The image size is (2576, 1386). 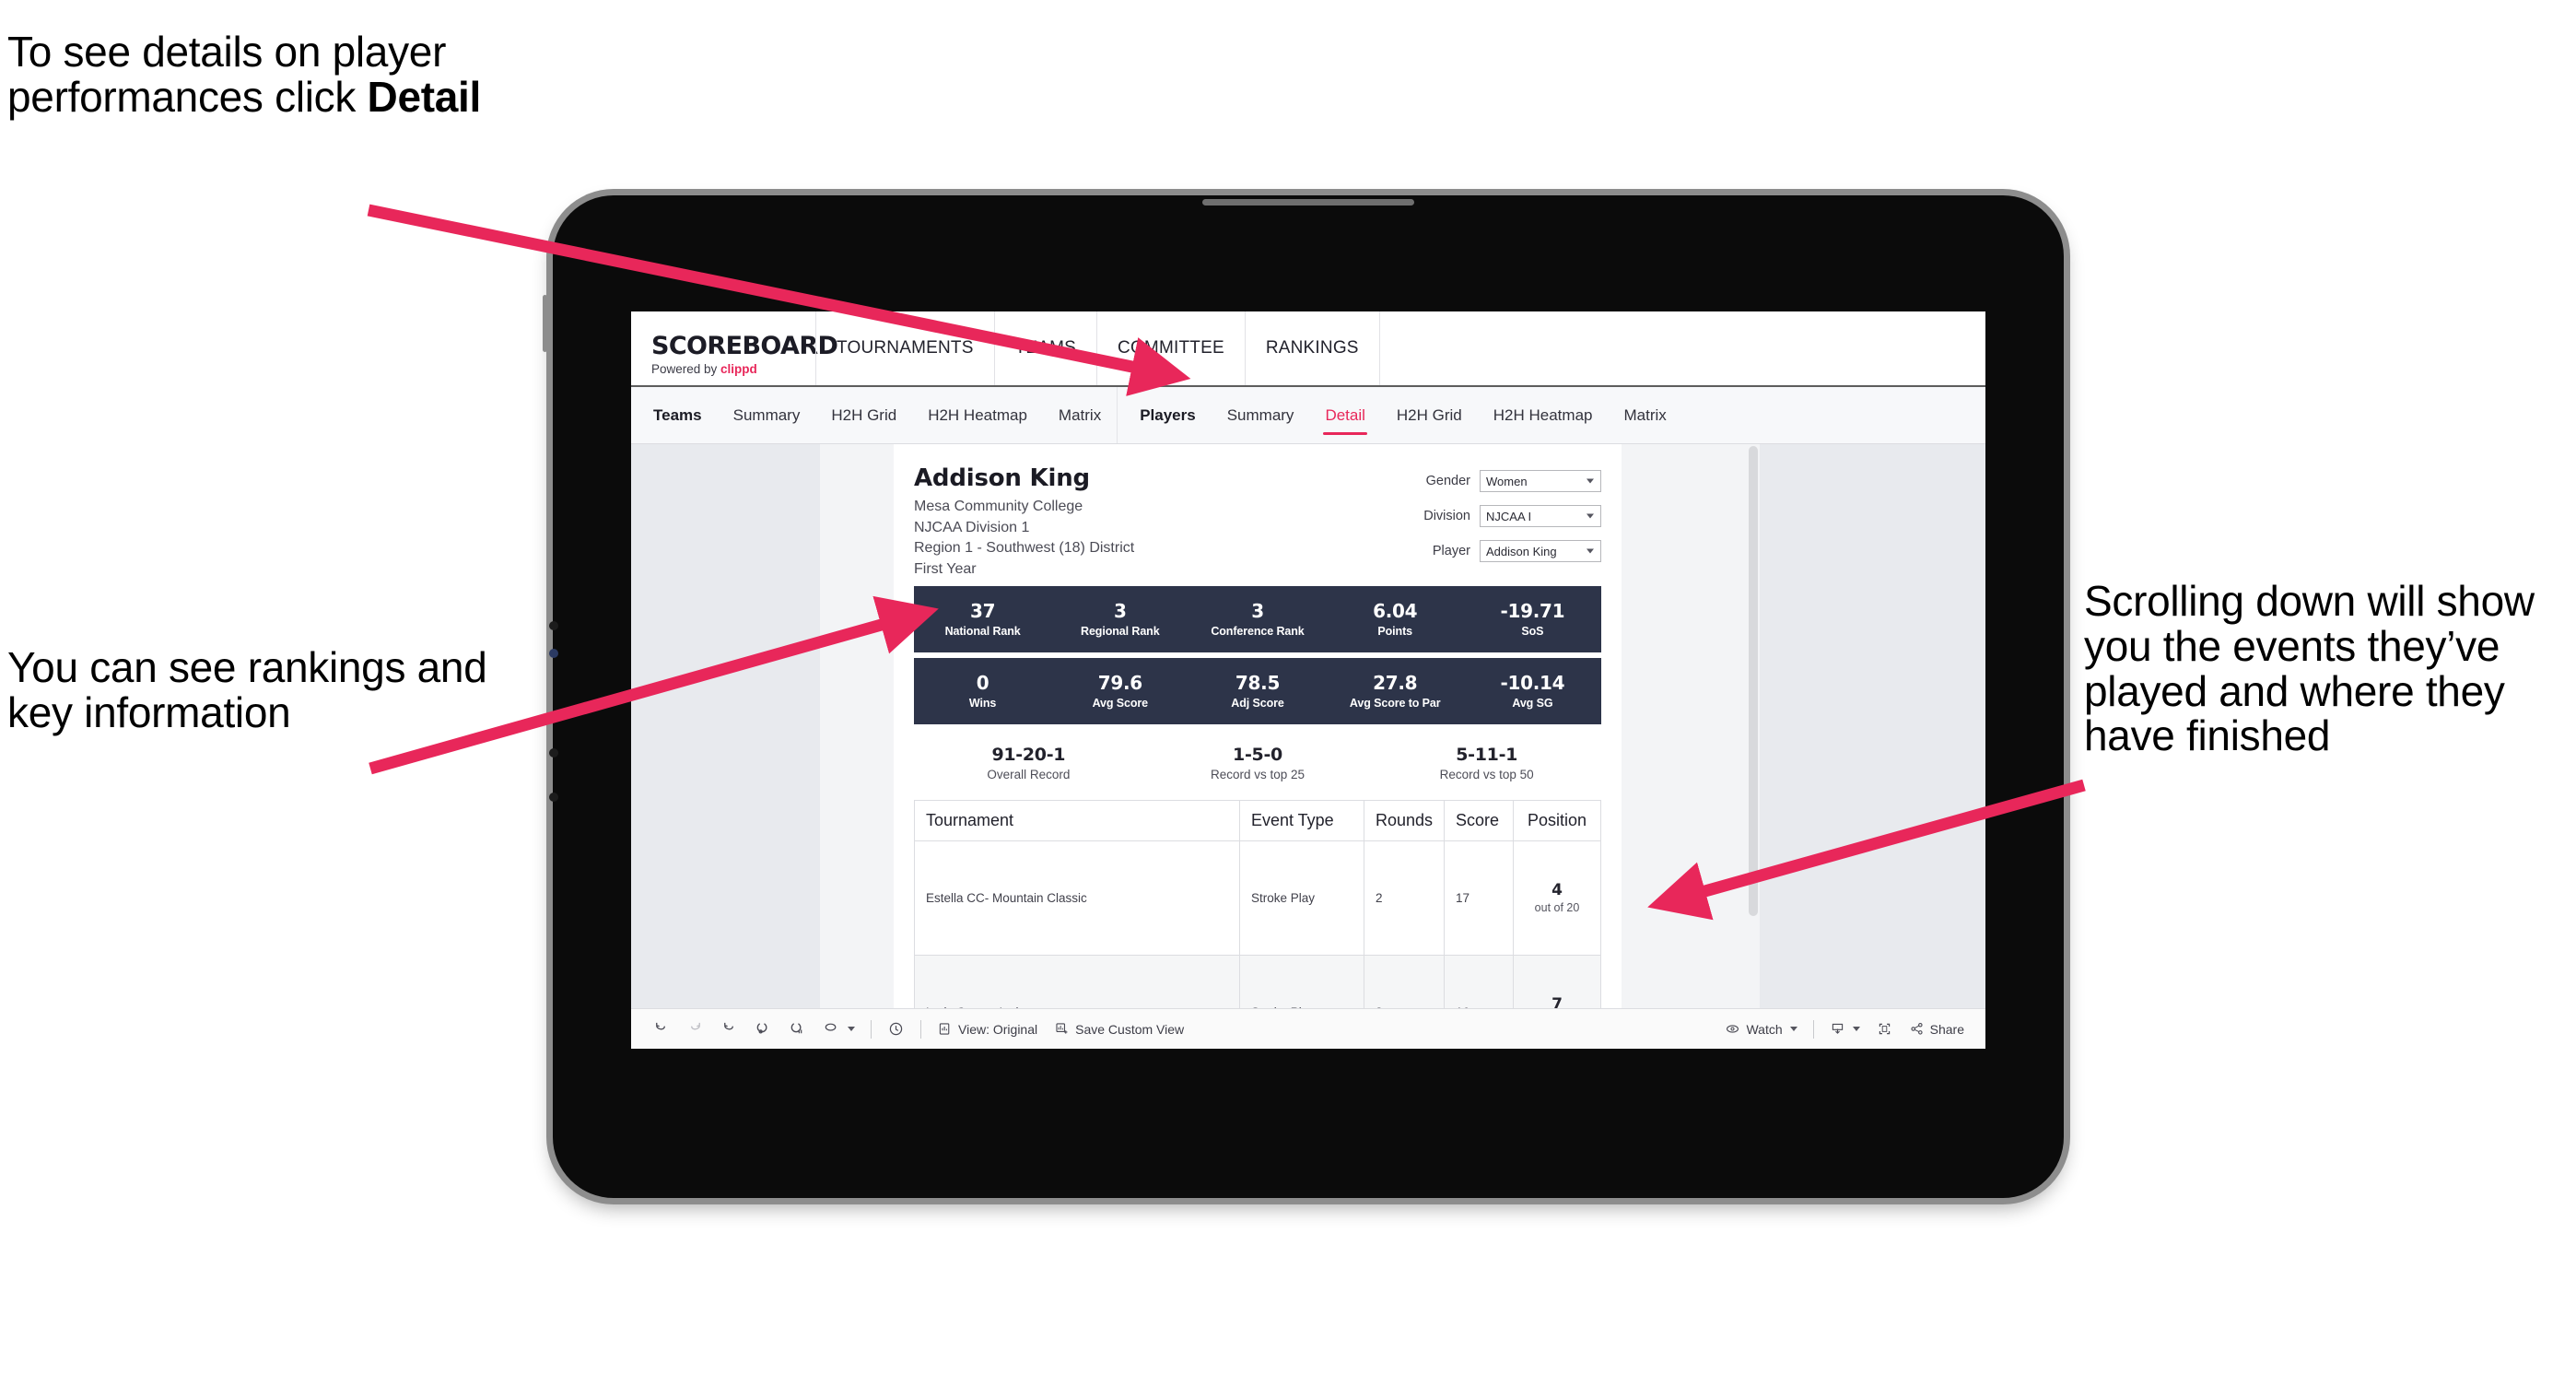 What do you see at coordinates (1446, 516) in the screenshot?
I see `filter-label-division: Division` at bounding box center [1446, 516].